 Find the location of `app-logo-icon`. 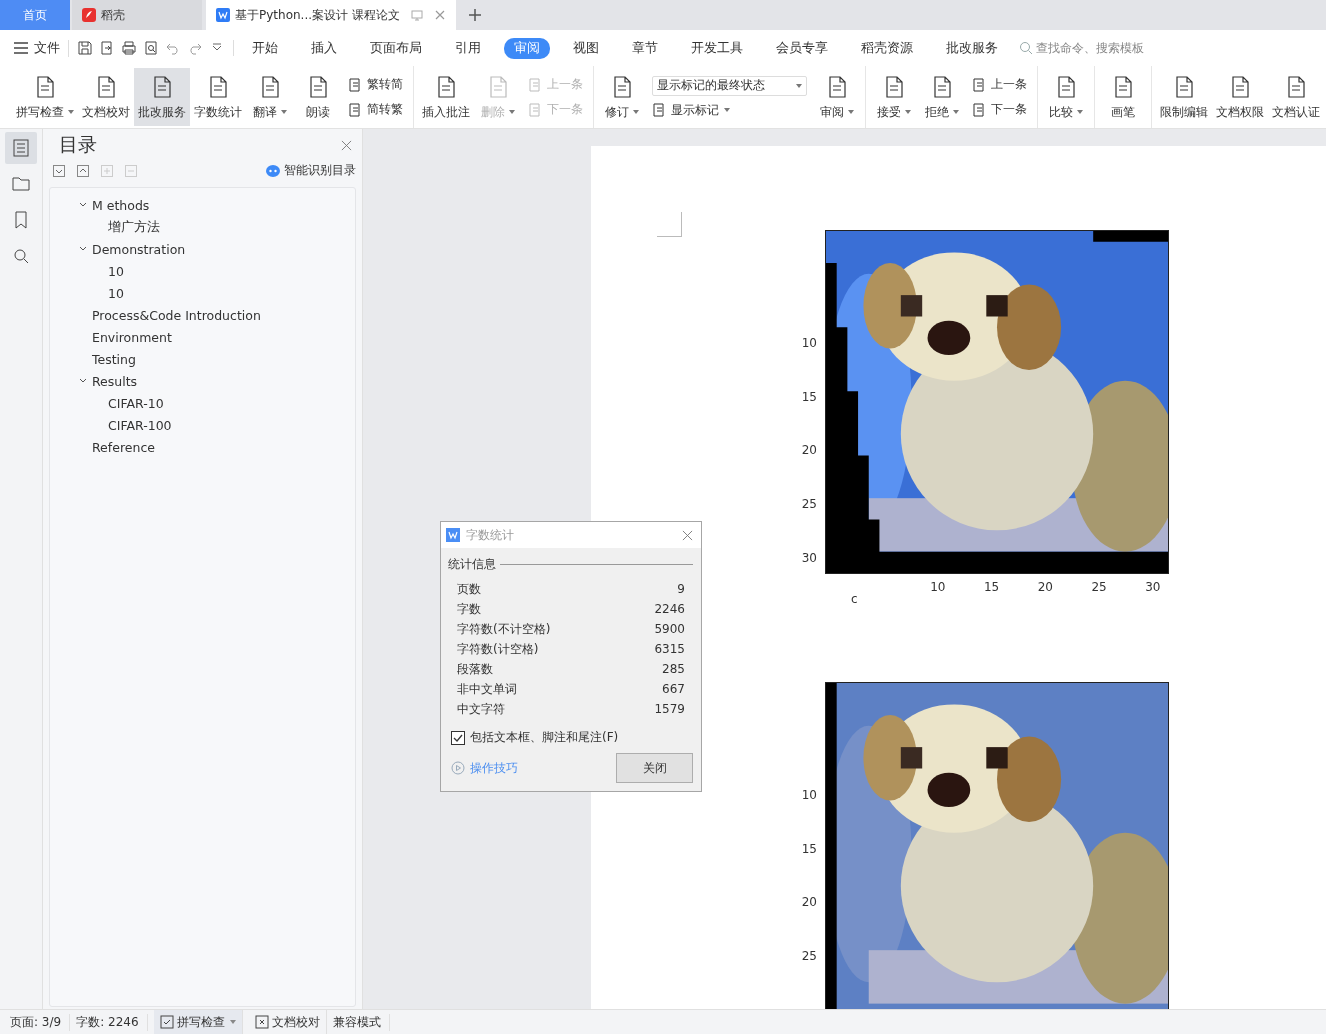

app-logo-icon is located at coordinates (89, 15).